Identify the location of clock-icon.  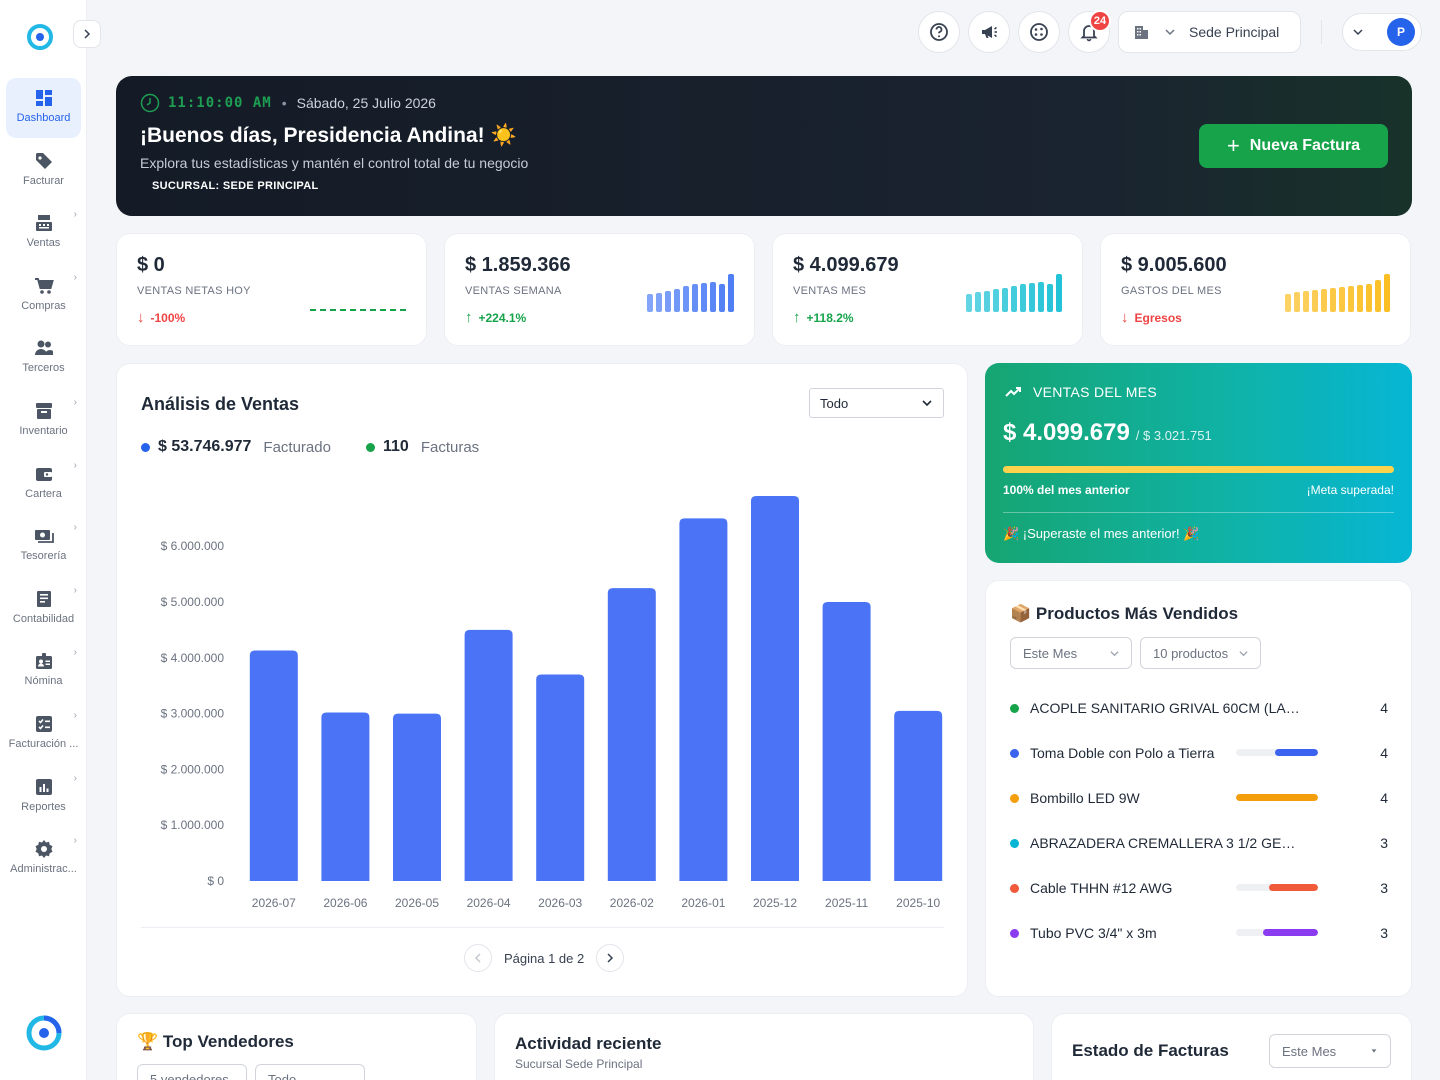
(150, 103).